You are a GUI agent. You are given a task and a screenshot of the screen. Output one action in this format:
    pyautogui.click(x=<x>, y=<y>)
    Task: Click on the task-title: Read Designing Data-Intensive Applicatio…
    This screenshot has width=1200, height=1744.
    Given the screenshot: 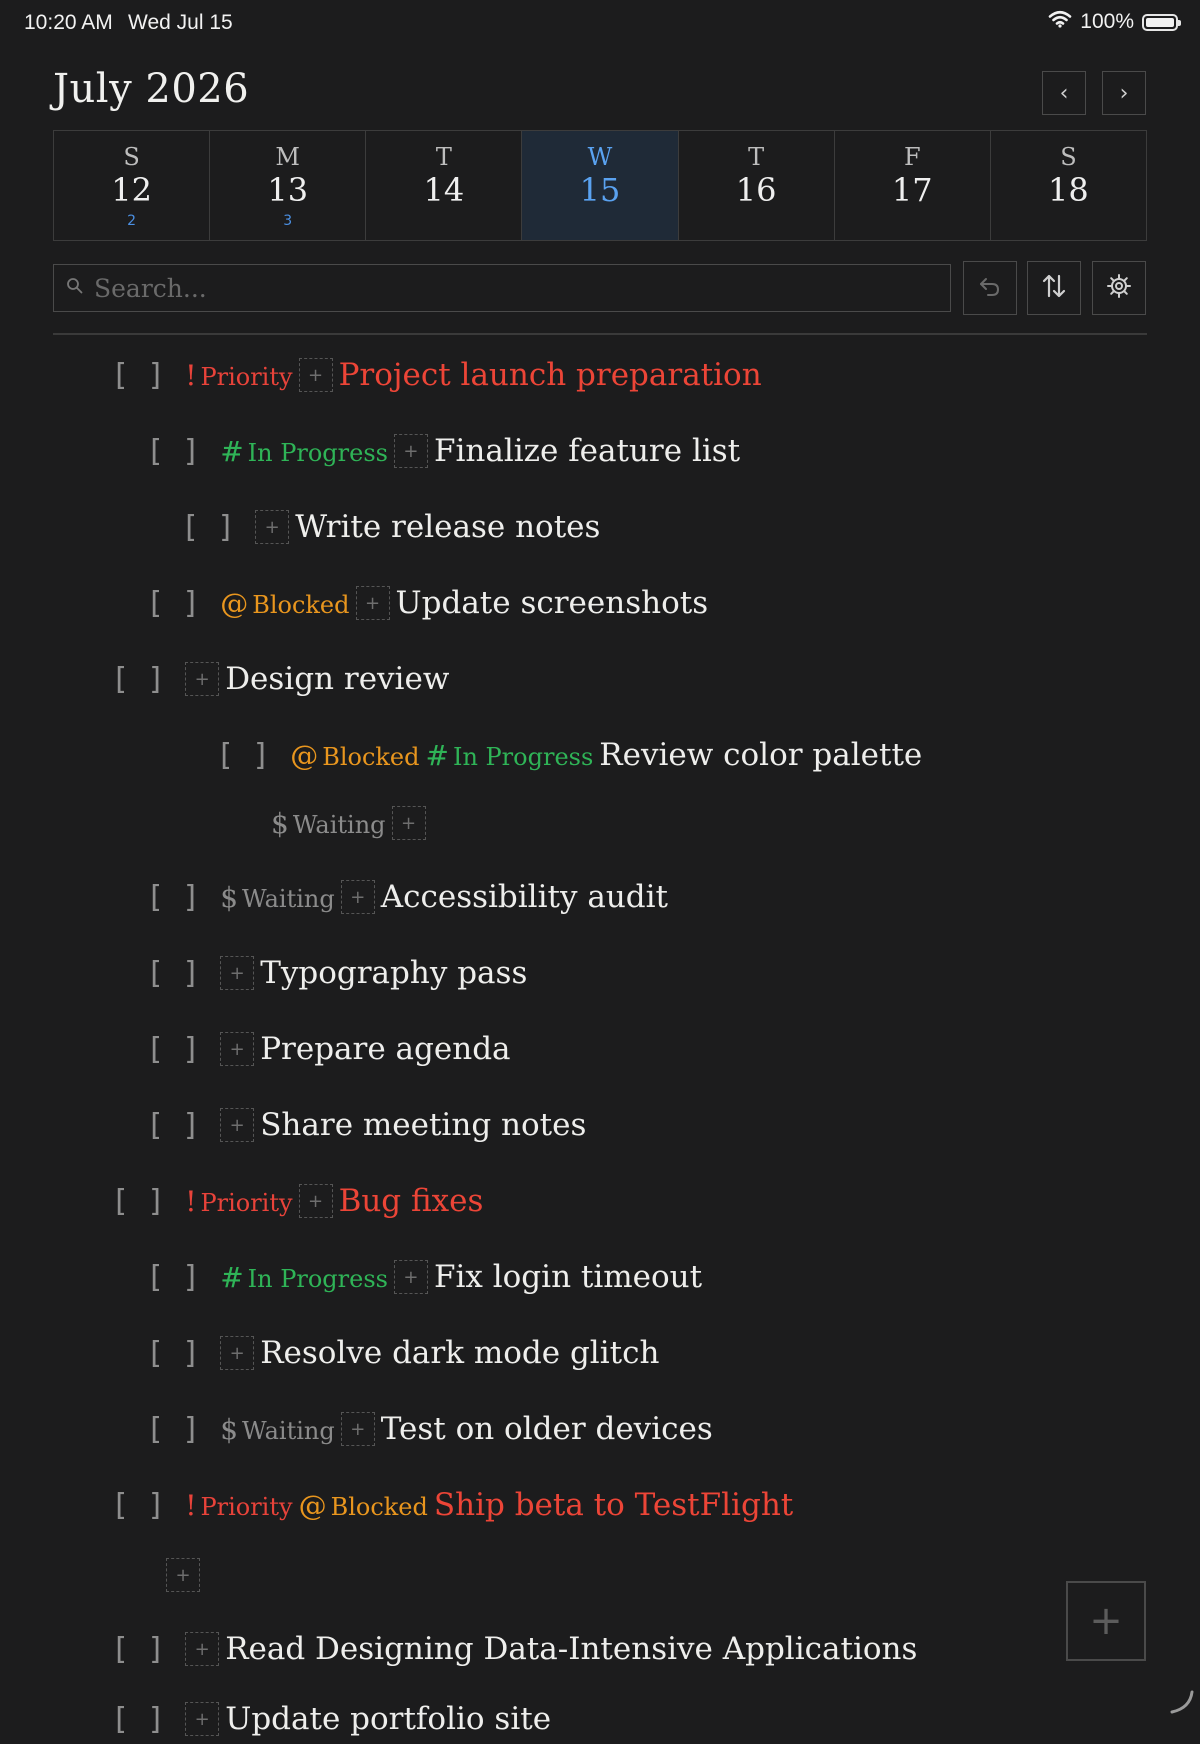 What is the action you would take?
    pyautogui.click(x=571, y=1649)
    